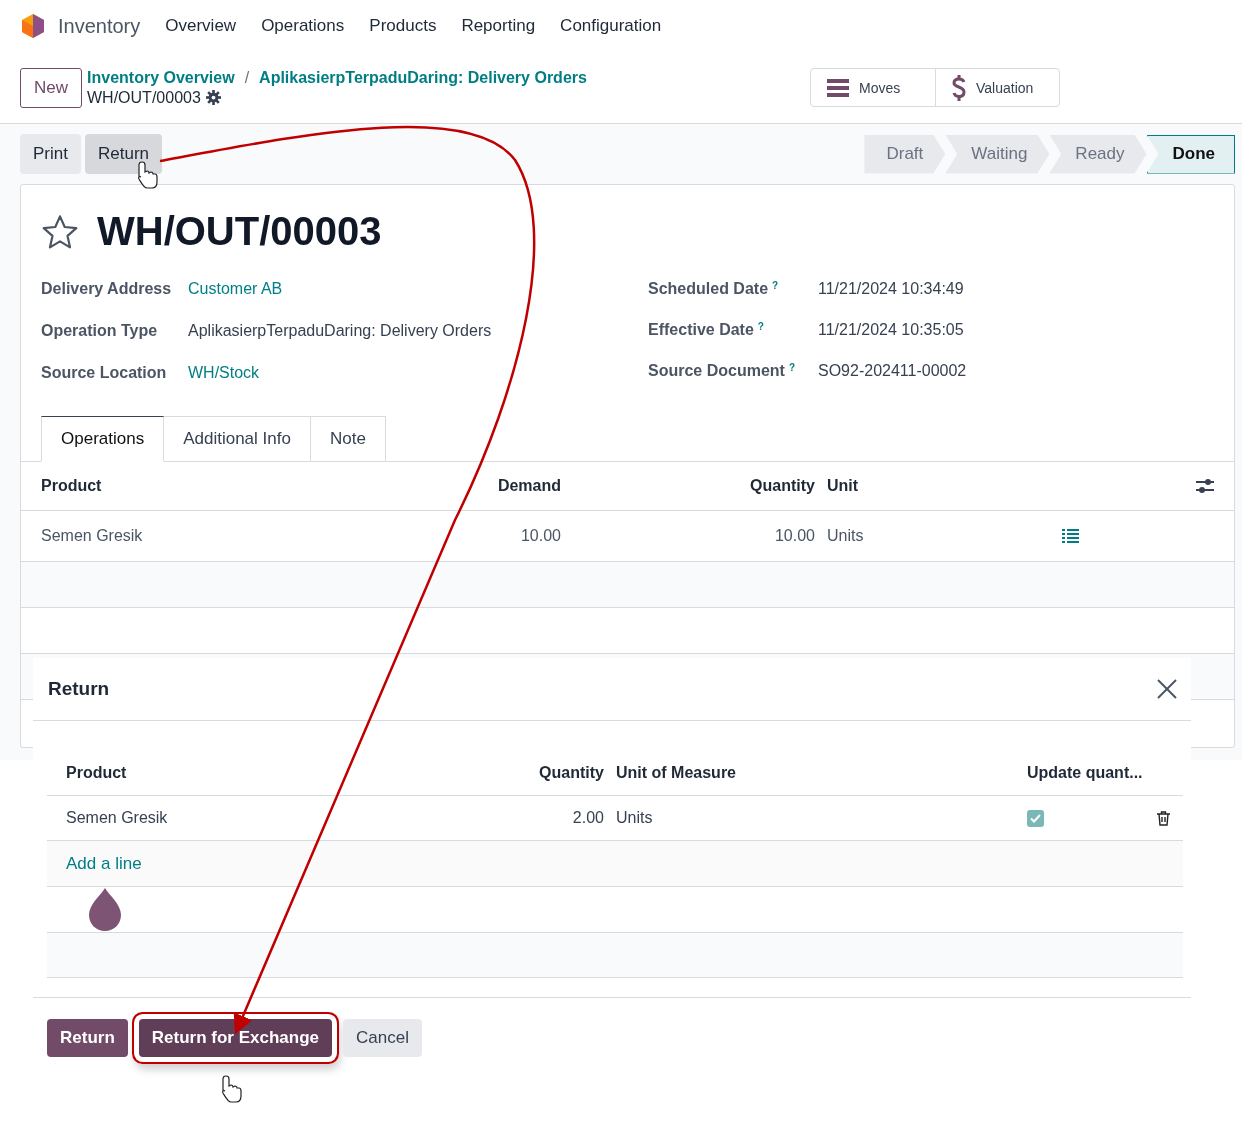  I want to click on dialog-button: Cancel, so click(382, 1038).